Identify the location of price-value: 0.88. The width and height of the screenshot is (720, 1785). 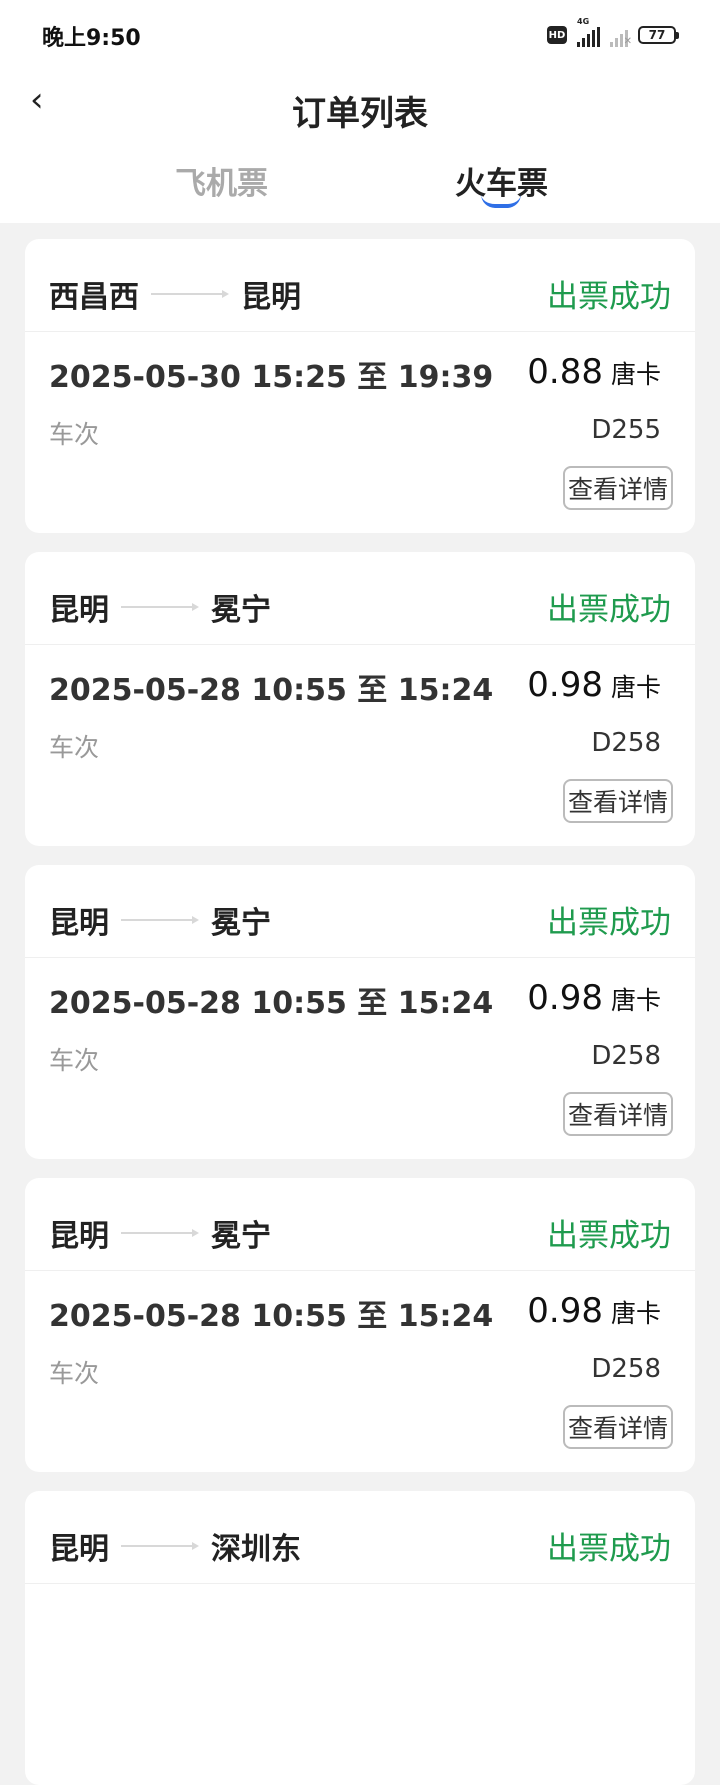
(565, 372).